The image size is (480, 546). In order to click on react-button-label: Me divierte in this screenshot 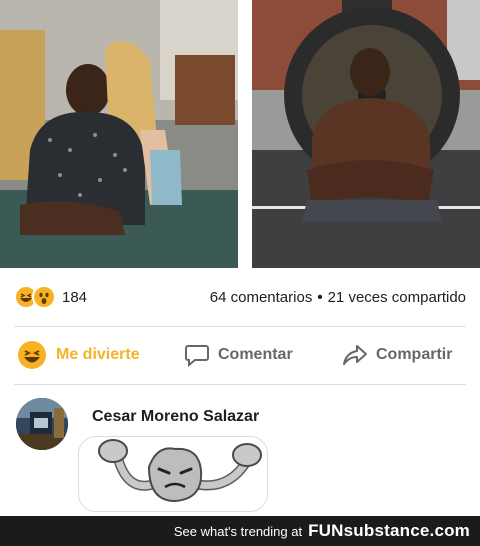, I will do `click(98, 354)`.